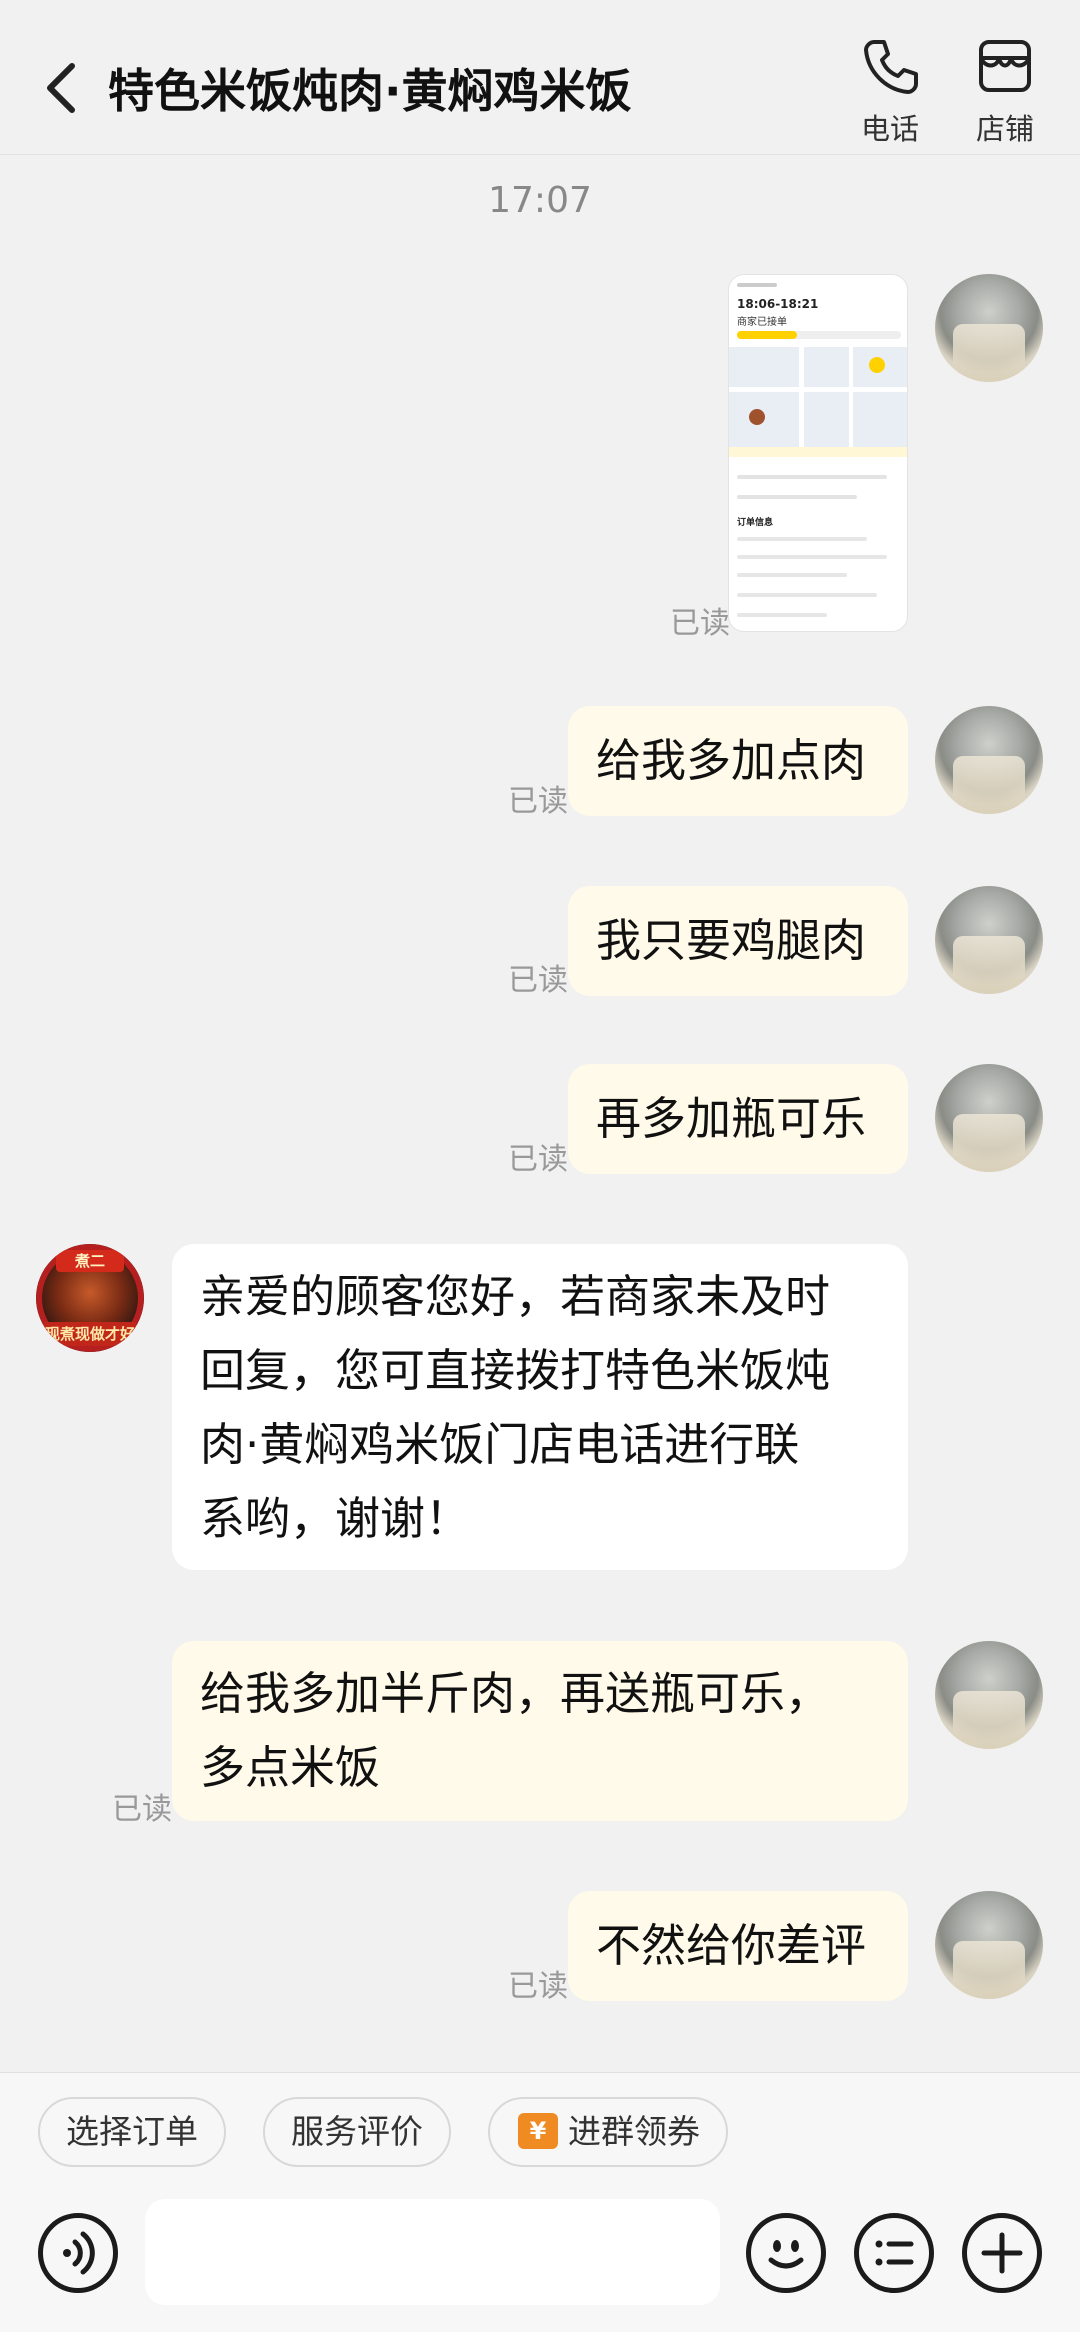 The height and width of the screenshot is (2332, 1080). I want to click on message-text: 再多加瓶可乐, so click(731, 1118).